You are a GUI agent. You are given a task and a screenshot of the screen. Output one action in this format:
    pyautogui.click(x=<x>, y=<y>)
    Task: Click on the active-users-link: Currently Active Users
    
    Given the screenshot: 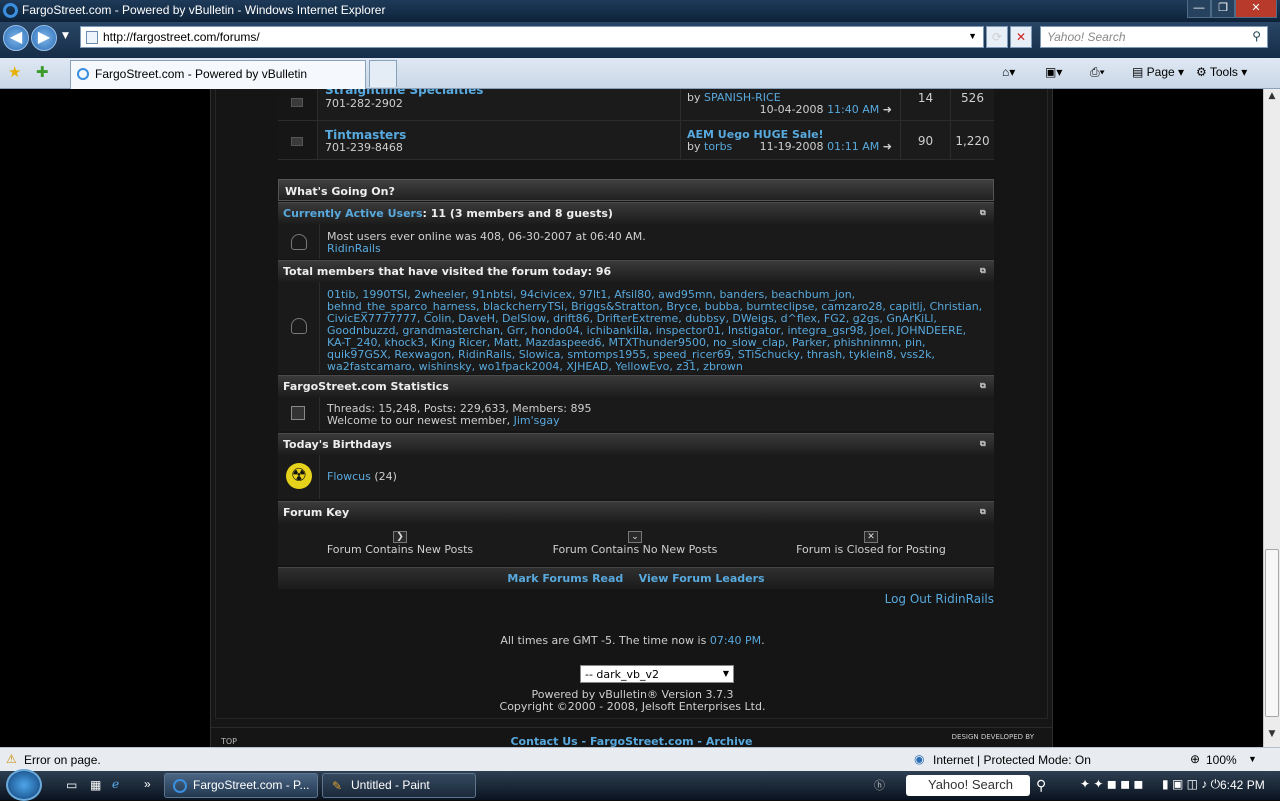 What is the action you would take?
    pyautogui.click(x=353, y=213)
    